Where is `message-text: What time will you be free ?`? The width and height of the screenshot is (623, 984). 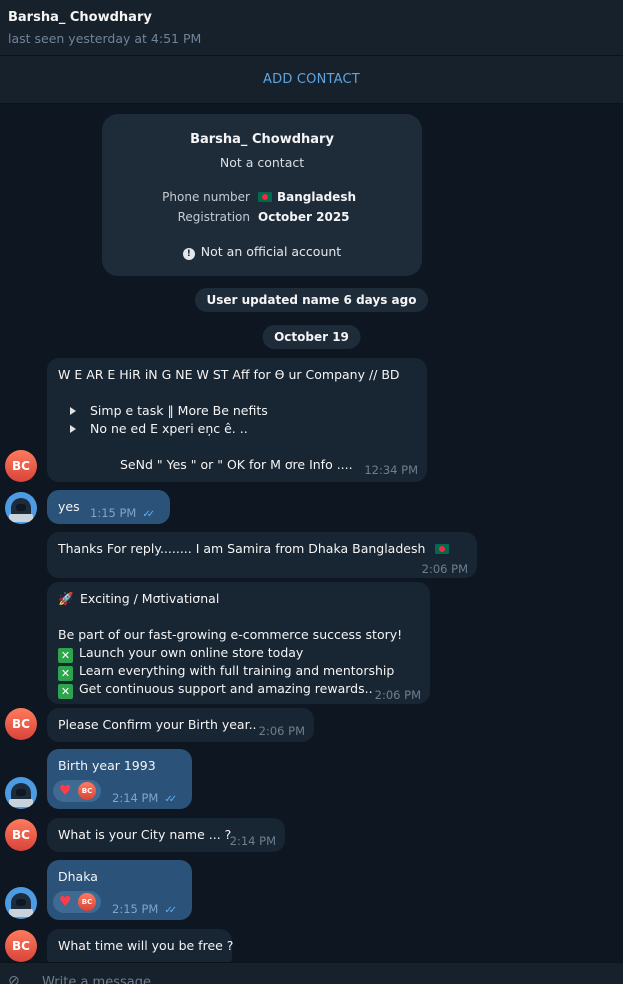 message-text: What time will you be free ? is located at coordinates (146, 945).